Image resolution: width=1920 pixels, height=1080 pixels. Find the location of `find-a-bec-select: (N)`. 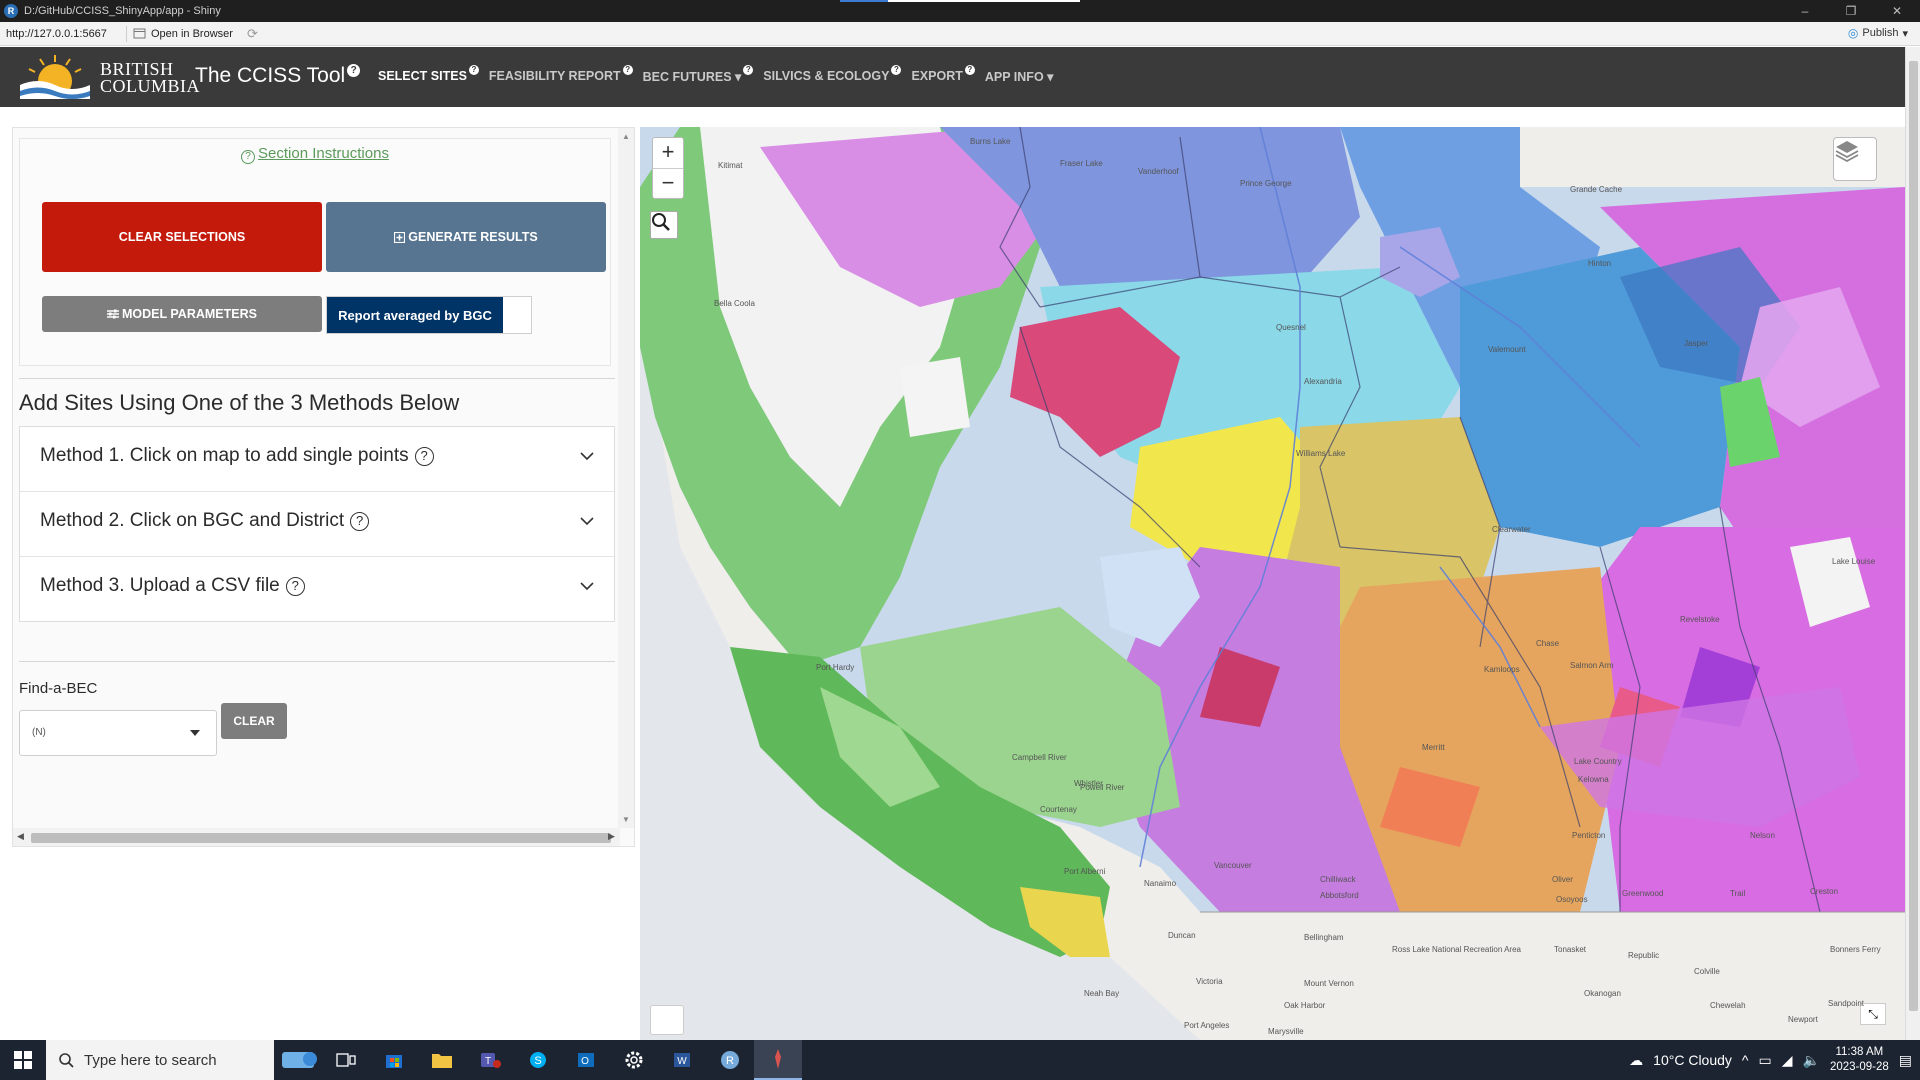

find-a-bec-select: (N) is located at coordinates (118, 733).